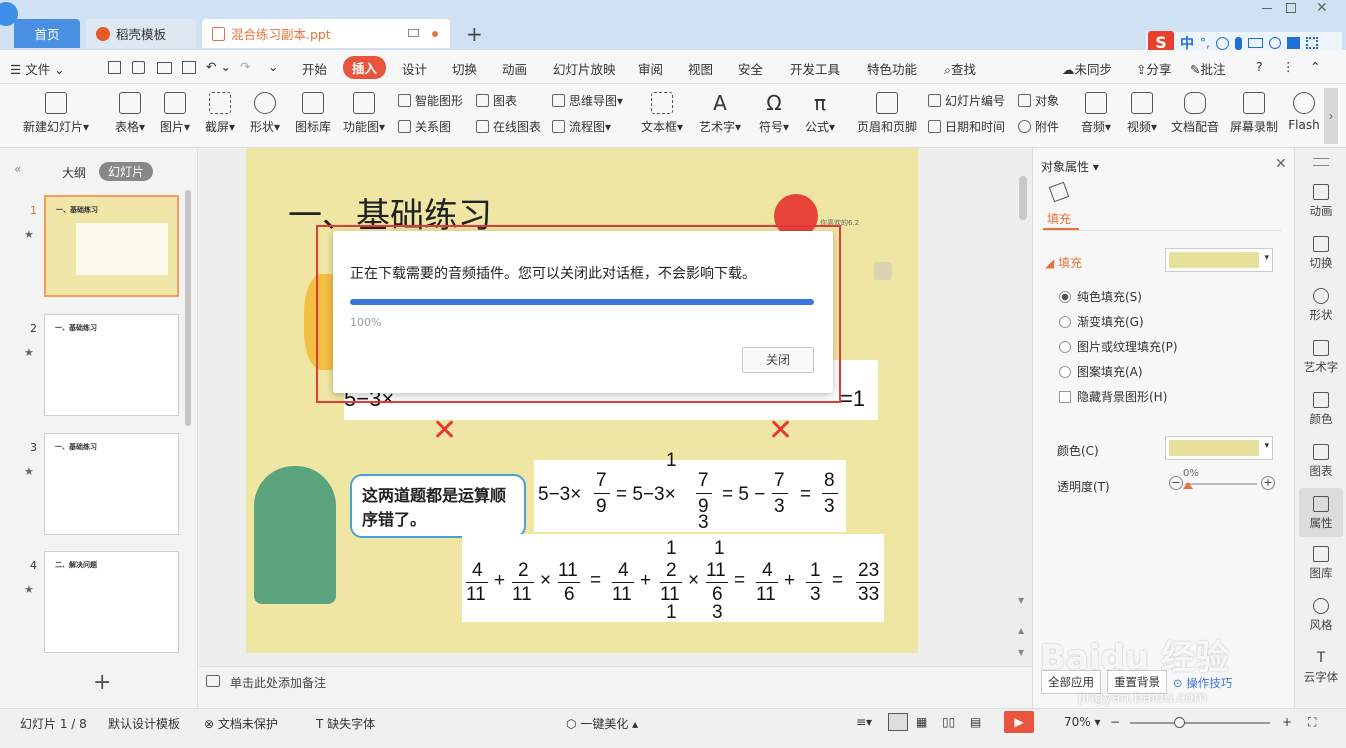  Describe the element at coordinates (700, 68) in the screenshot. I see `menu-view: 视图` at that location.